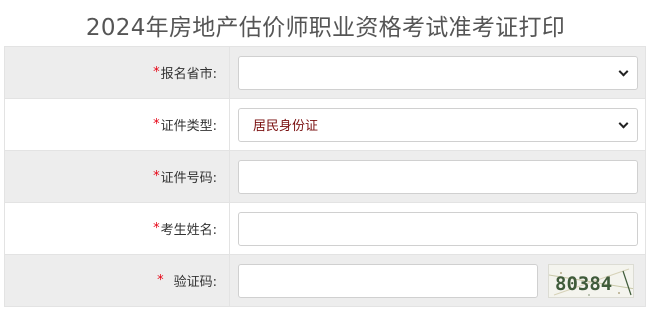 This screenshot has height=313, width=651. Describe the element at coordinates (117, 228) in the screenshot. I see `name-label-cell: * 考生姓名:` at that location.